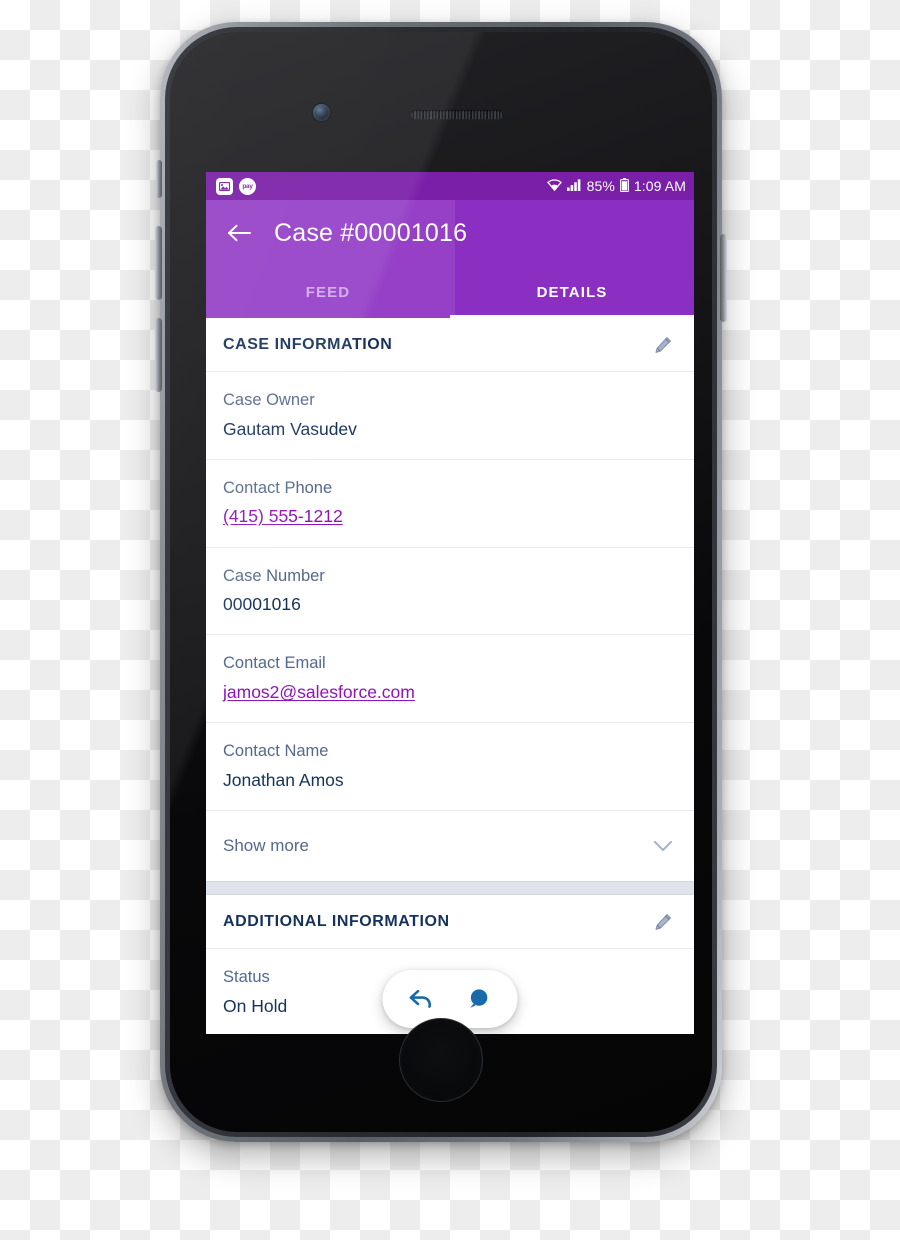  I want to click on section-title: CASE INFORMATION, so click(308, 344).